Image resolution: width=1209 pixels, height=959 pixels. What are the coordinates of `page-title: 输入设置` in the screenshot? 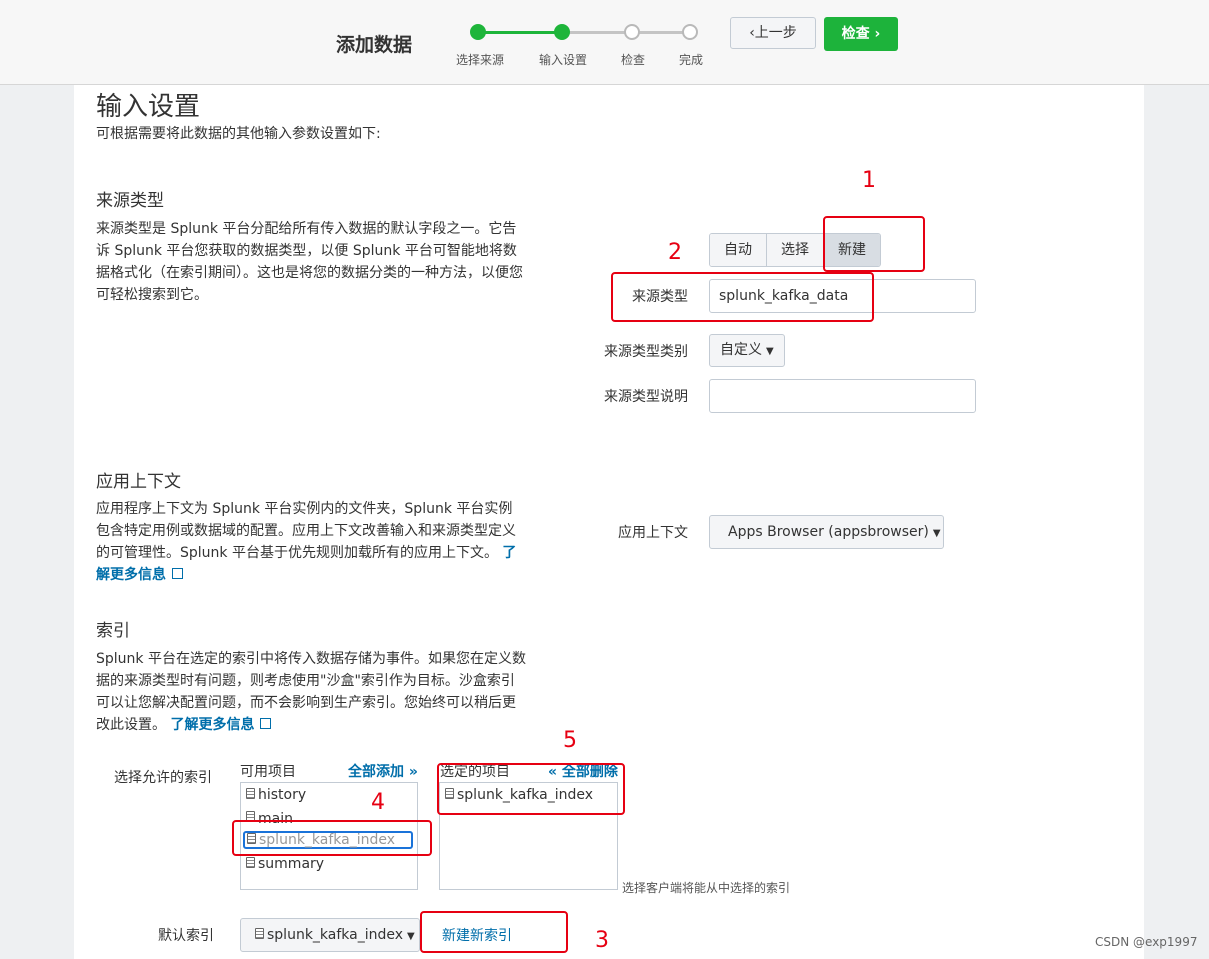 It's located at (148, 107).